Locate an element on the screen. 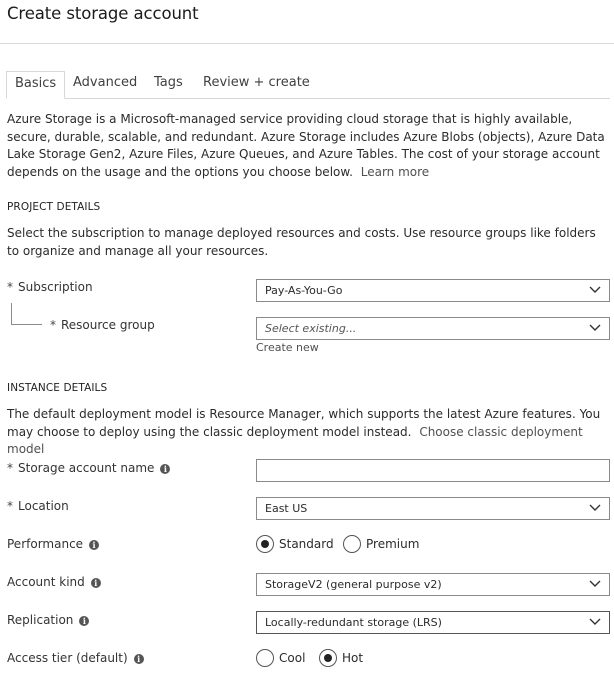 The height and width of the screenshot is (685, 614). tab-advanced: Advanced is located at coordinates (105, 82).